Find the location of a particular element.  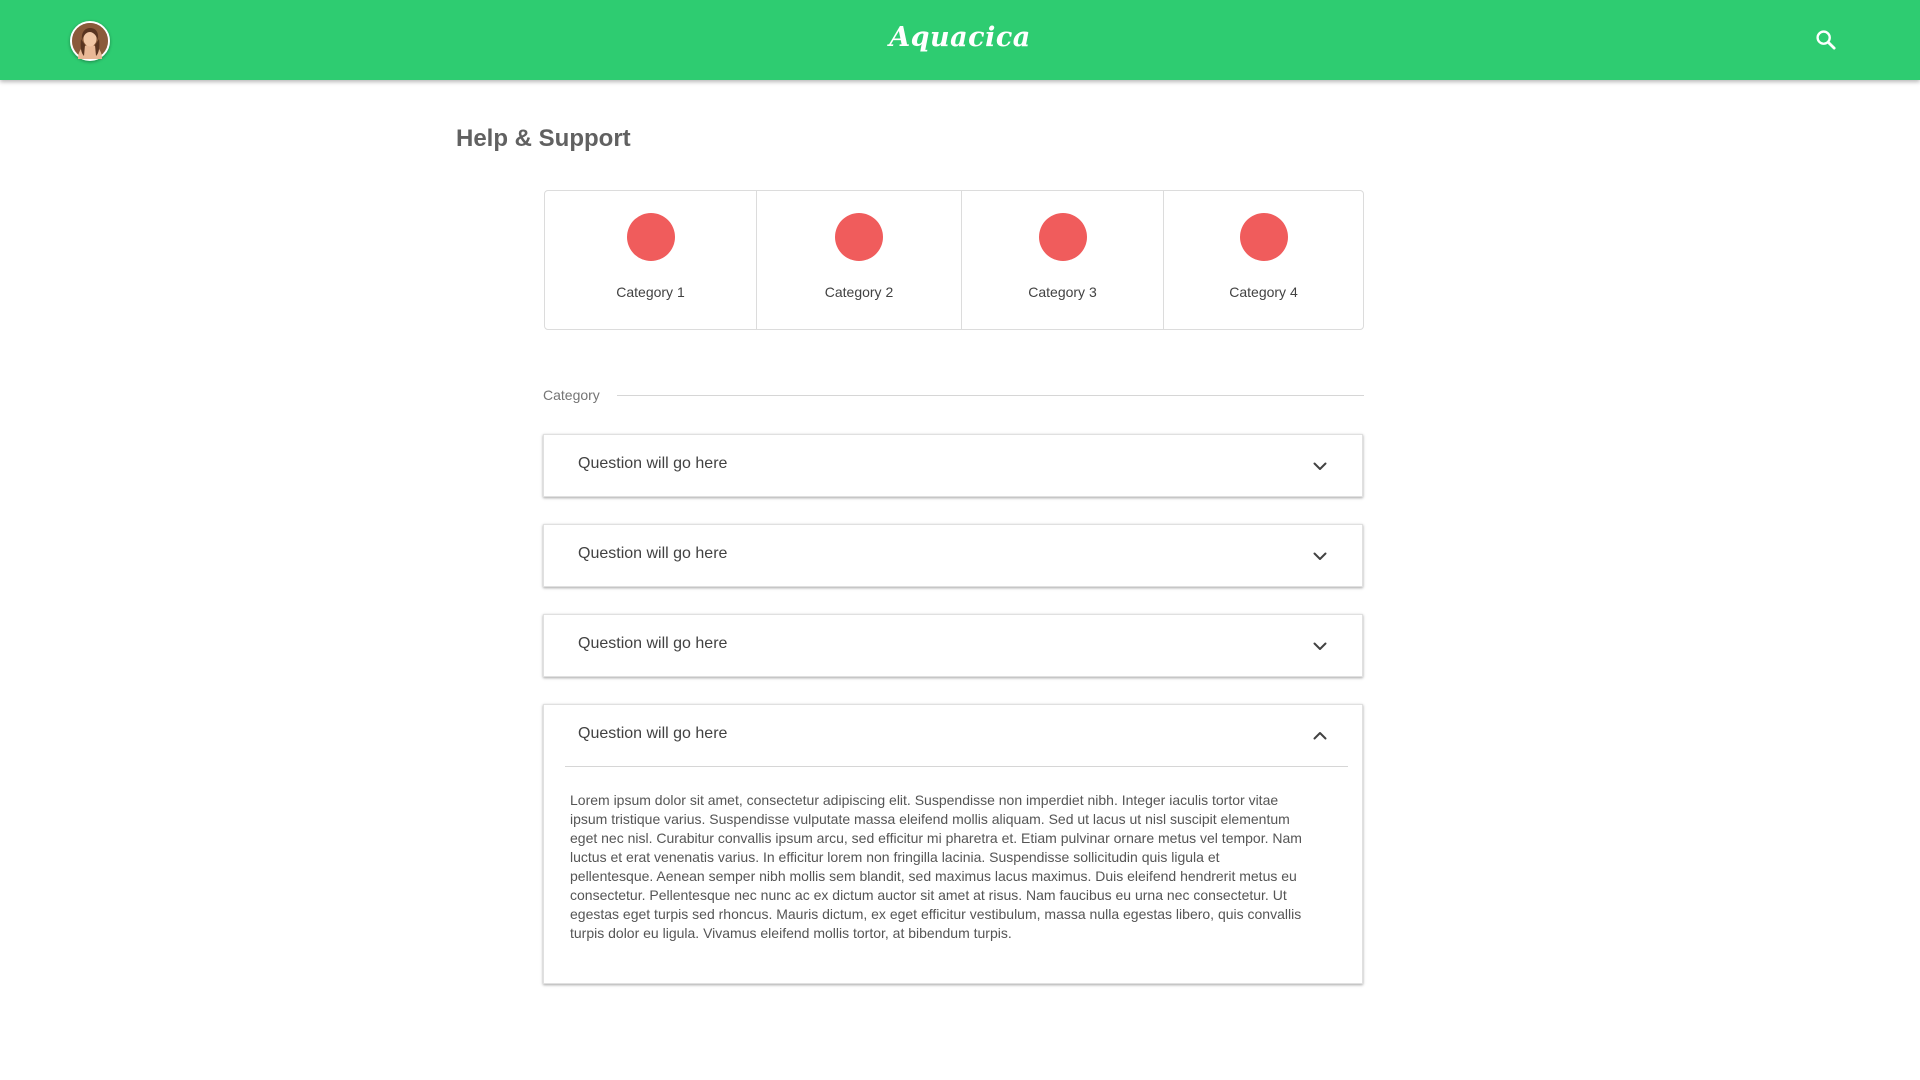

category-2-label: Category 2 is located at coordinates (859, 292).